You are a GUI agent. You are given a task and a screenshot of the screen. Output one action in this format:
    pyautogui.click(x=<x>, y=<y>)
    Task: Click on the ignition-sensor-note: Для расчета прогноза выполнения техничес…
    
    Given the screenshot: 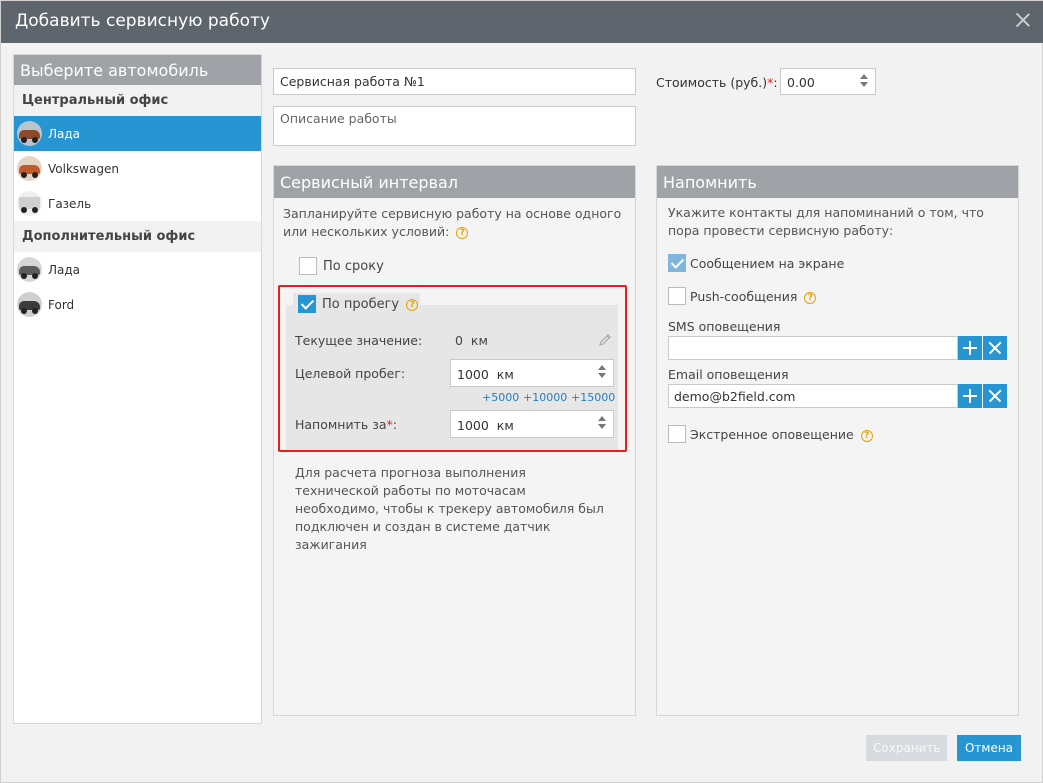 What is the action you would take?
    pyautogui.click(x=449, y=508)
    